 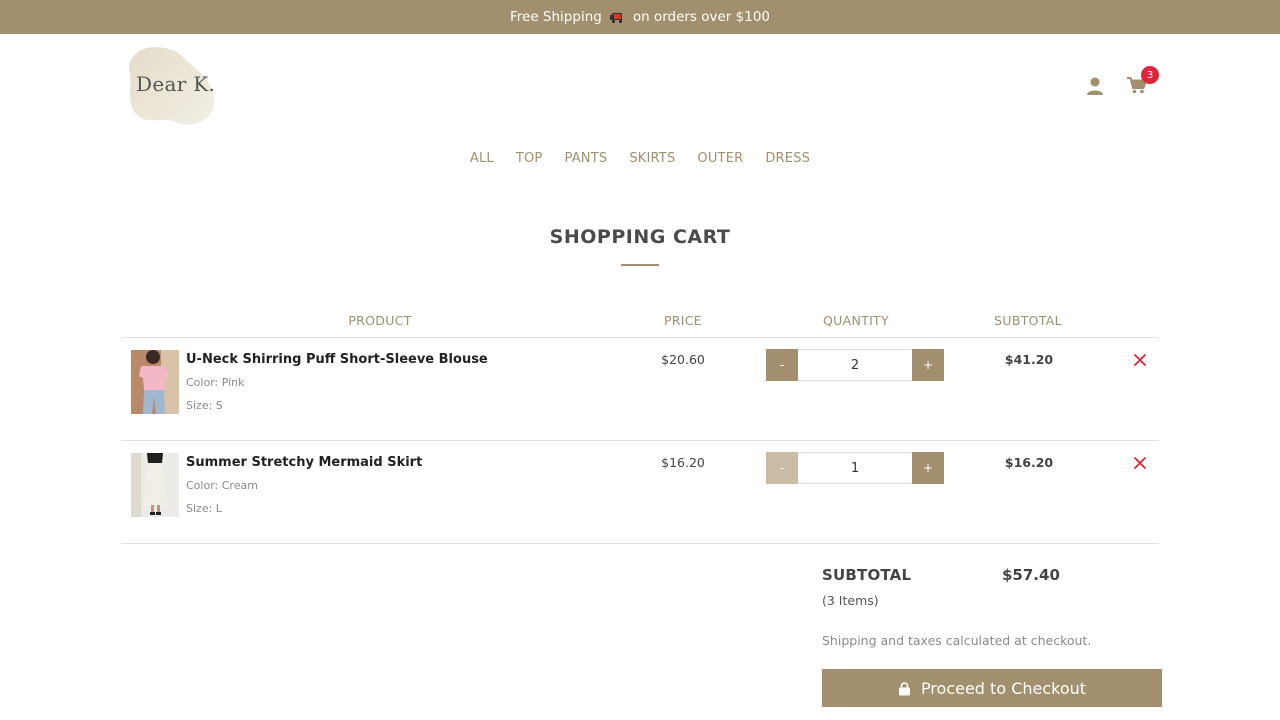 I want to click on truck-icon, so click(x=617, y=17).